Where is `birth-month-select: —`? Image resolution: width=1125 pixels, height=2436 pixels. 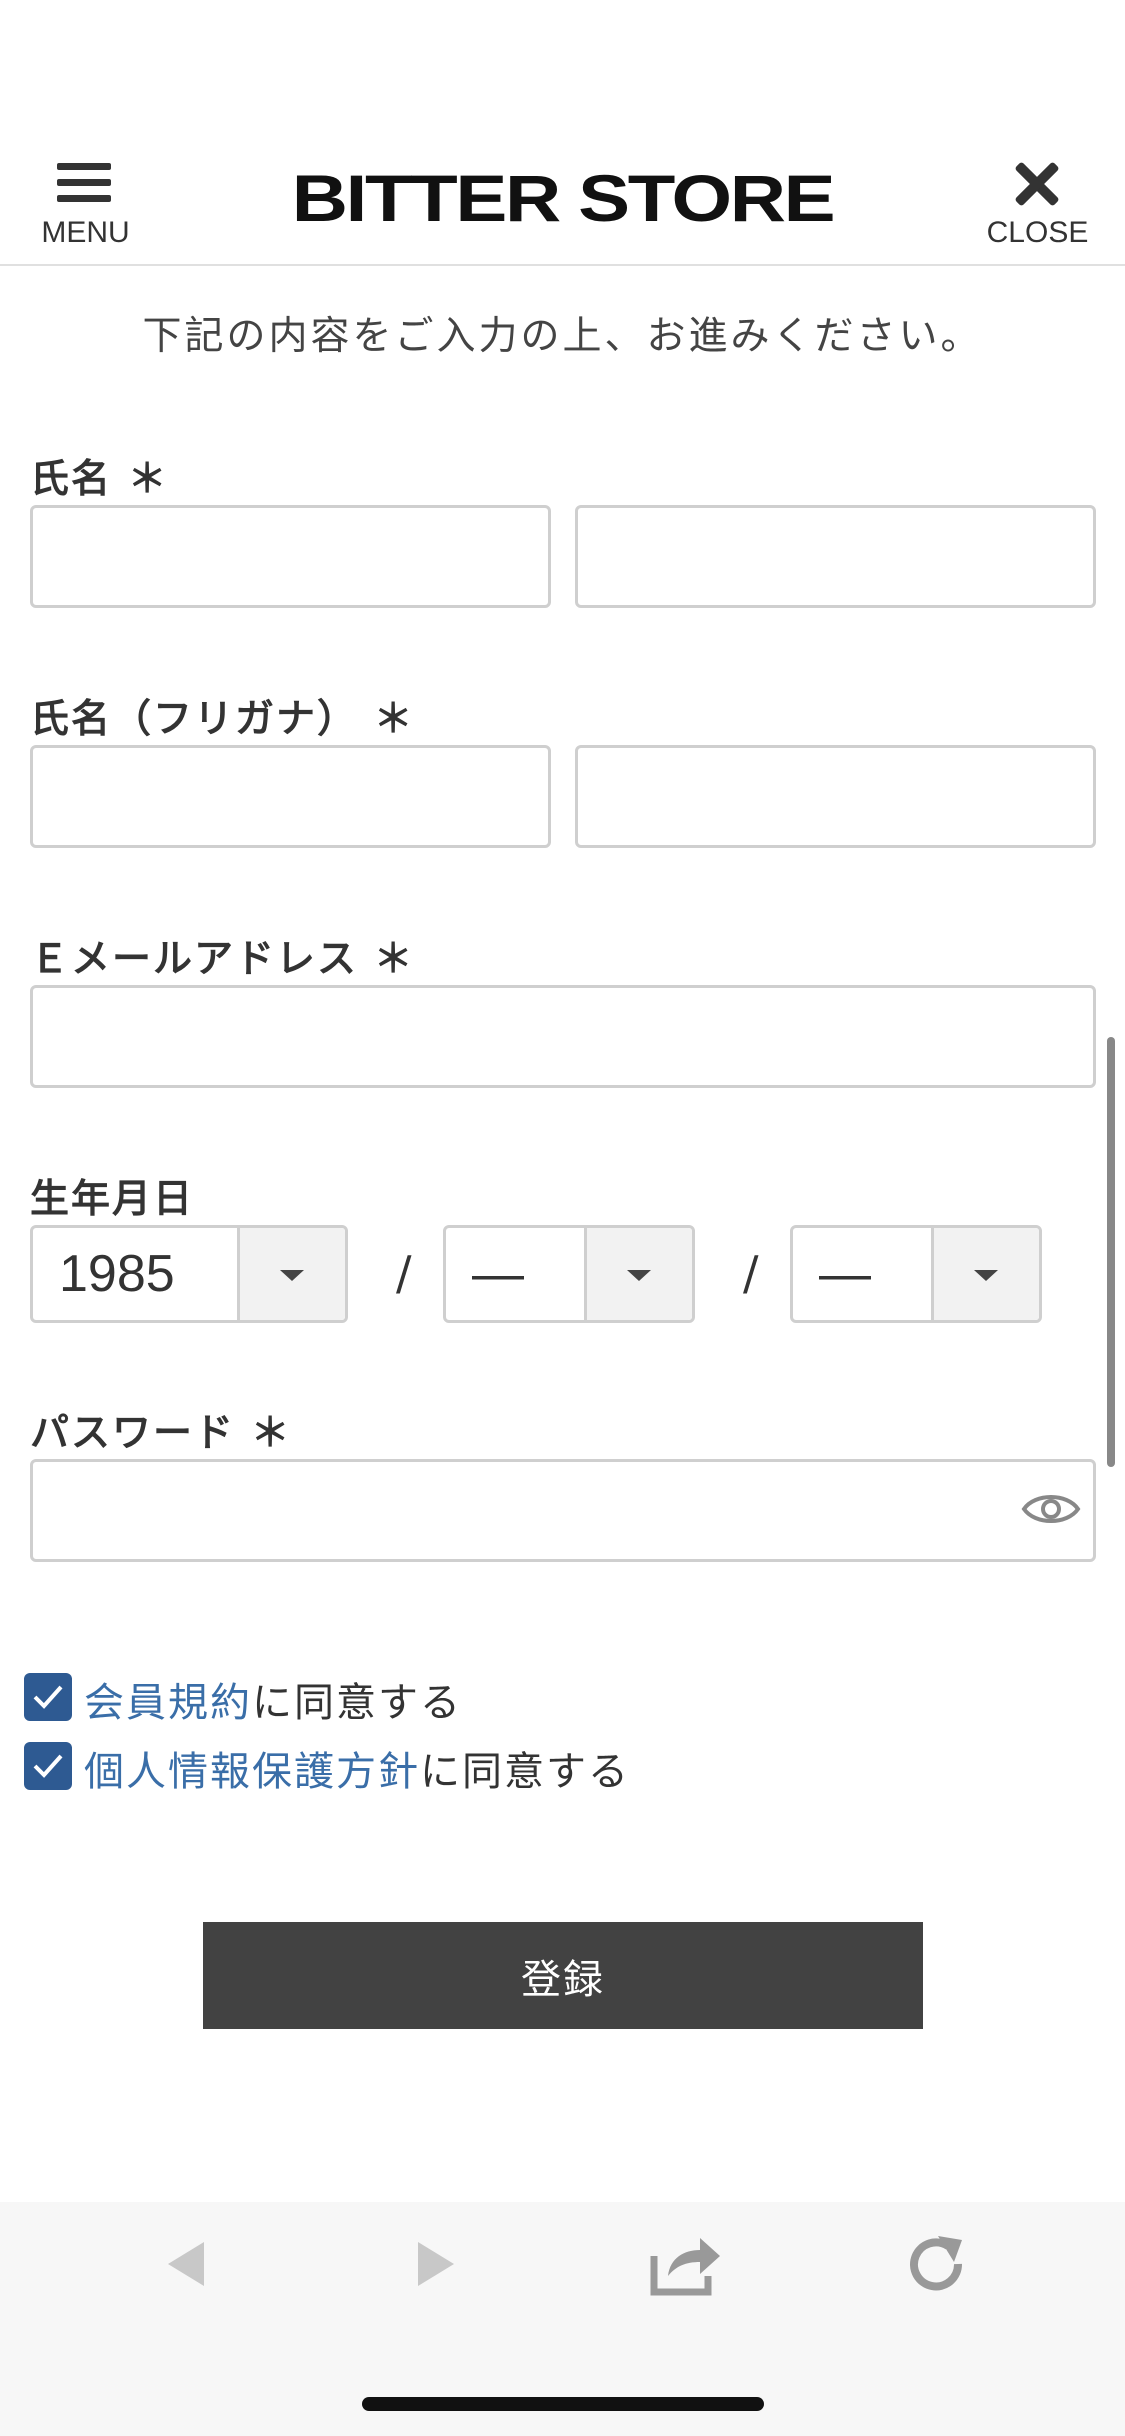
birth-month-select: — is located at coordinates (569, 1274).